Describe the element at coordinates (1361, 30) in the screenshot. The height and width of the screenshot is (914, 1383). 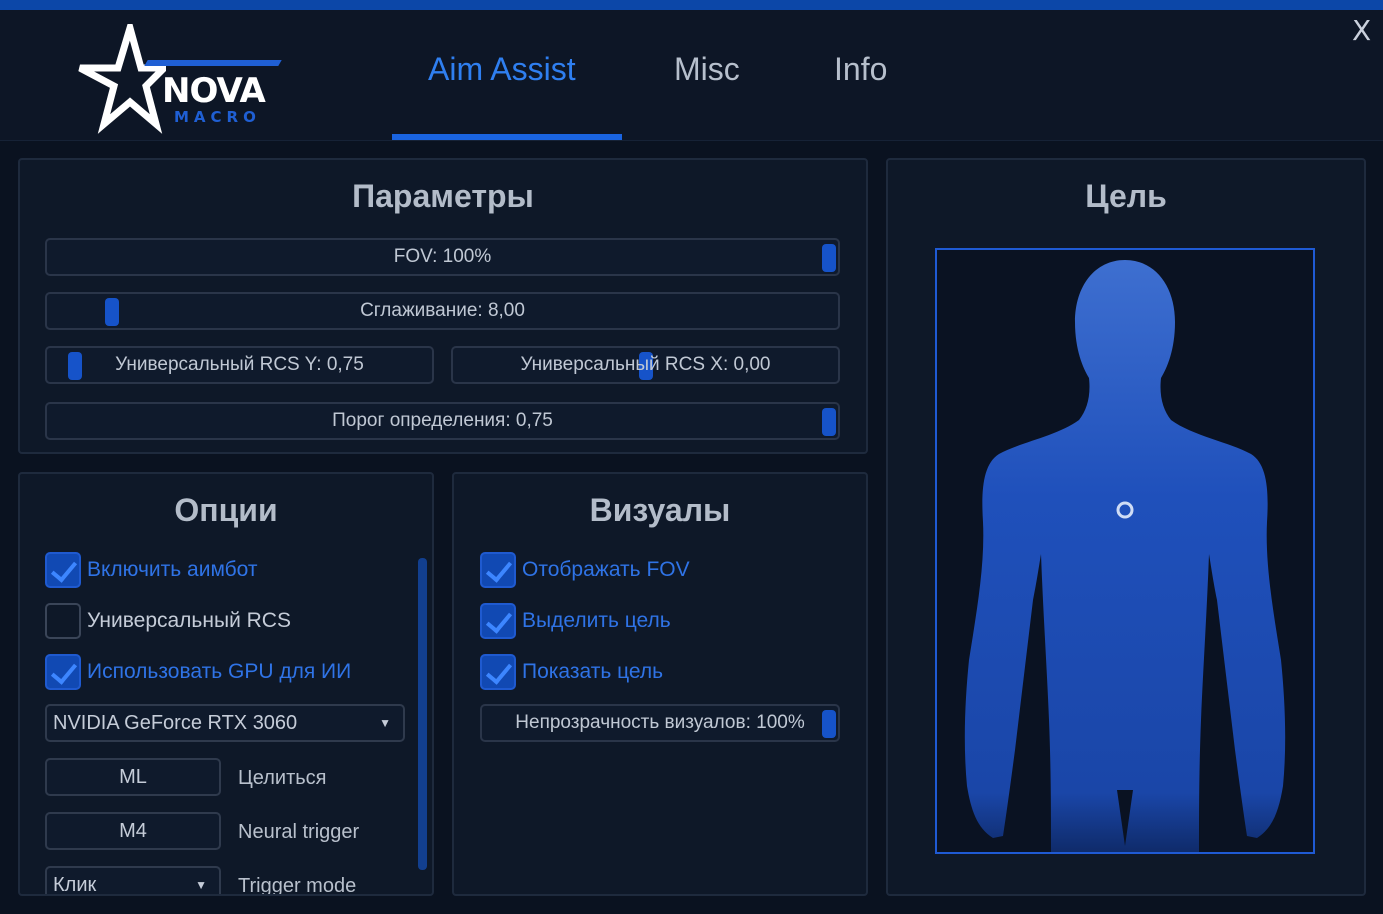
I see `close-button: X` at that location.